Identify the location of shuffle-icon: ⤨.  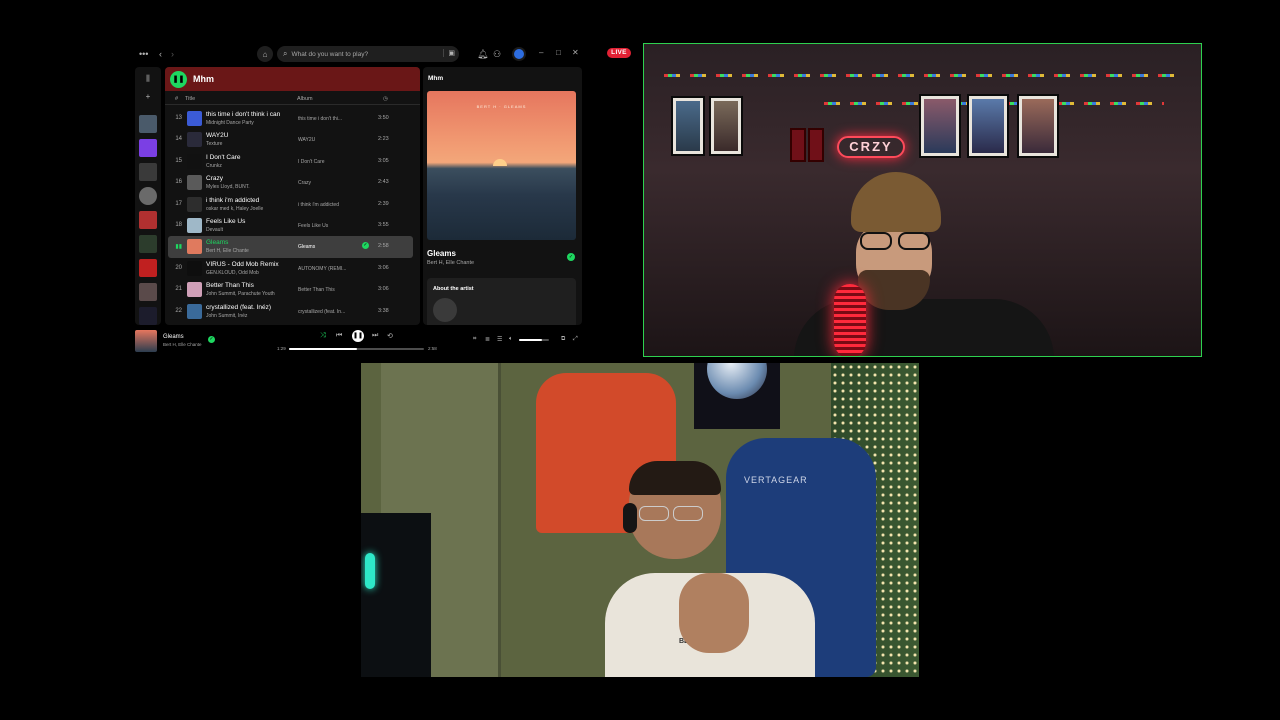
(323, 336).